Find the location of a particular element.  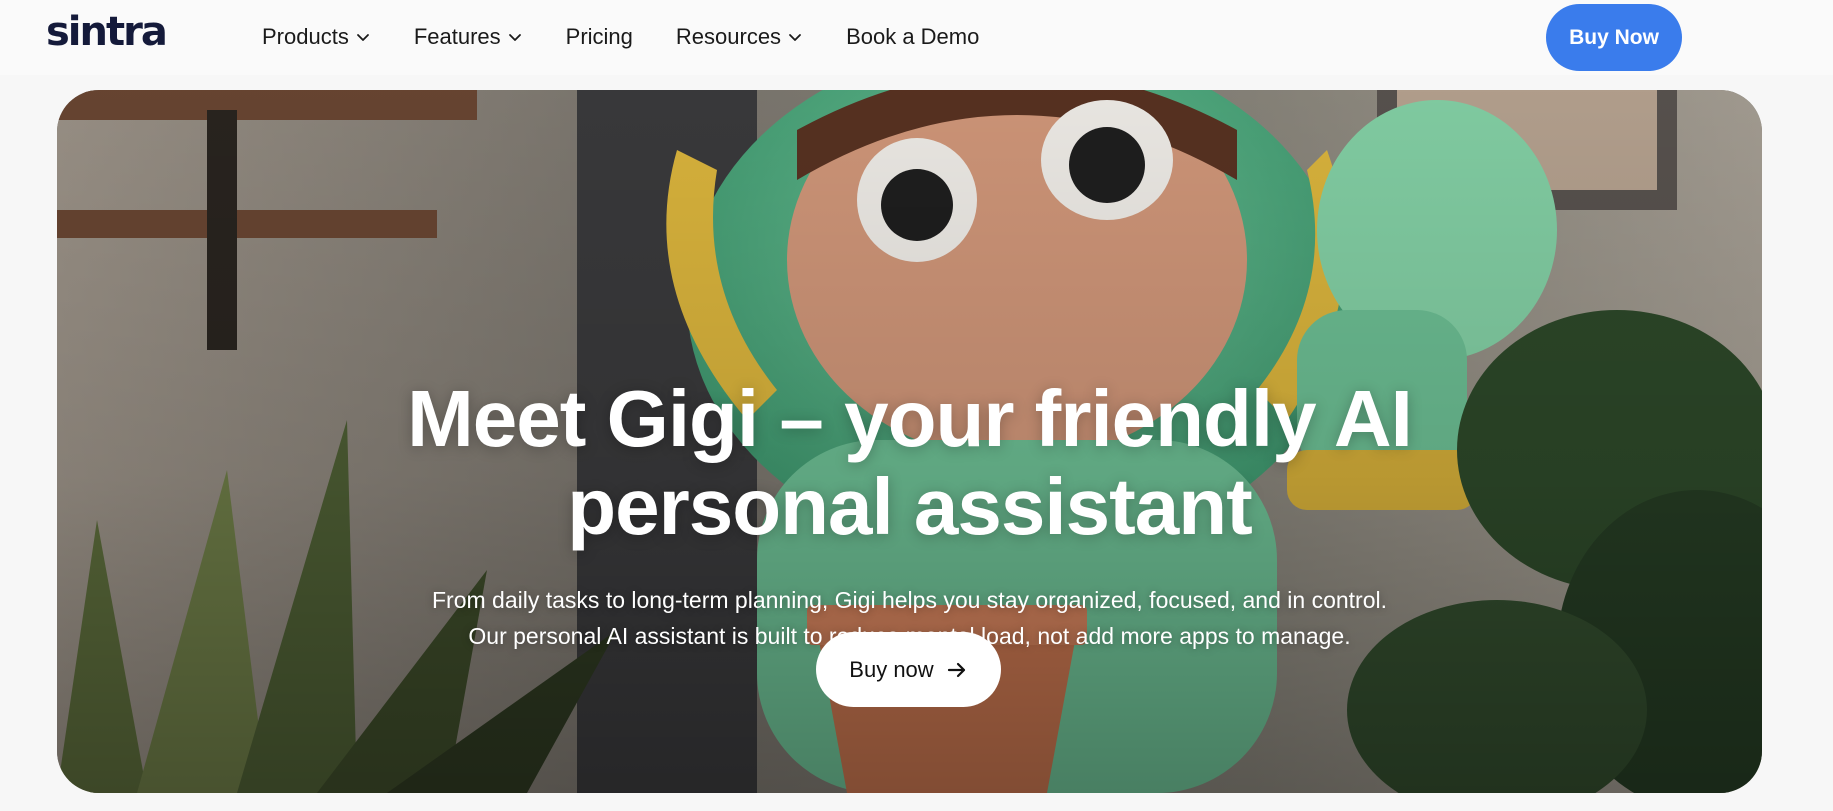

nav-item-label: Resources is located at coordinates (728, 36).